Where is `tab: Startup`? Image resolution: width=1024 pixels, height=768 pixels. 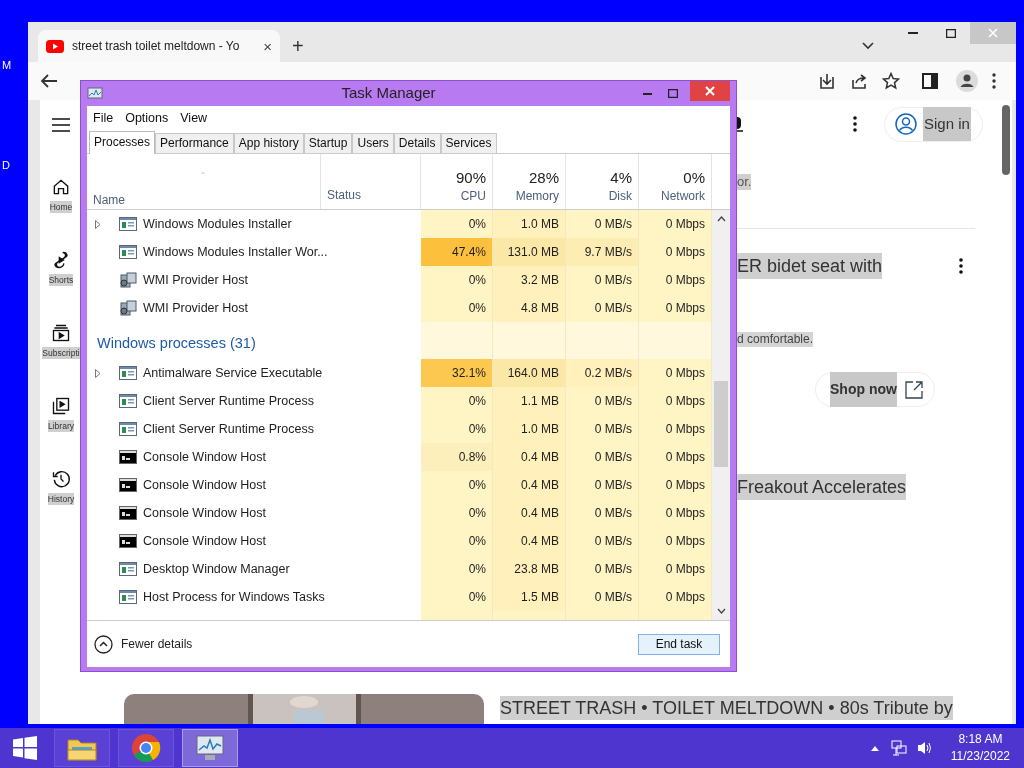 tab: Startup is located at coordinates (328, 143).